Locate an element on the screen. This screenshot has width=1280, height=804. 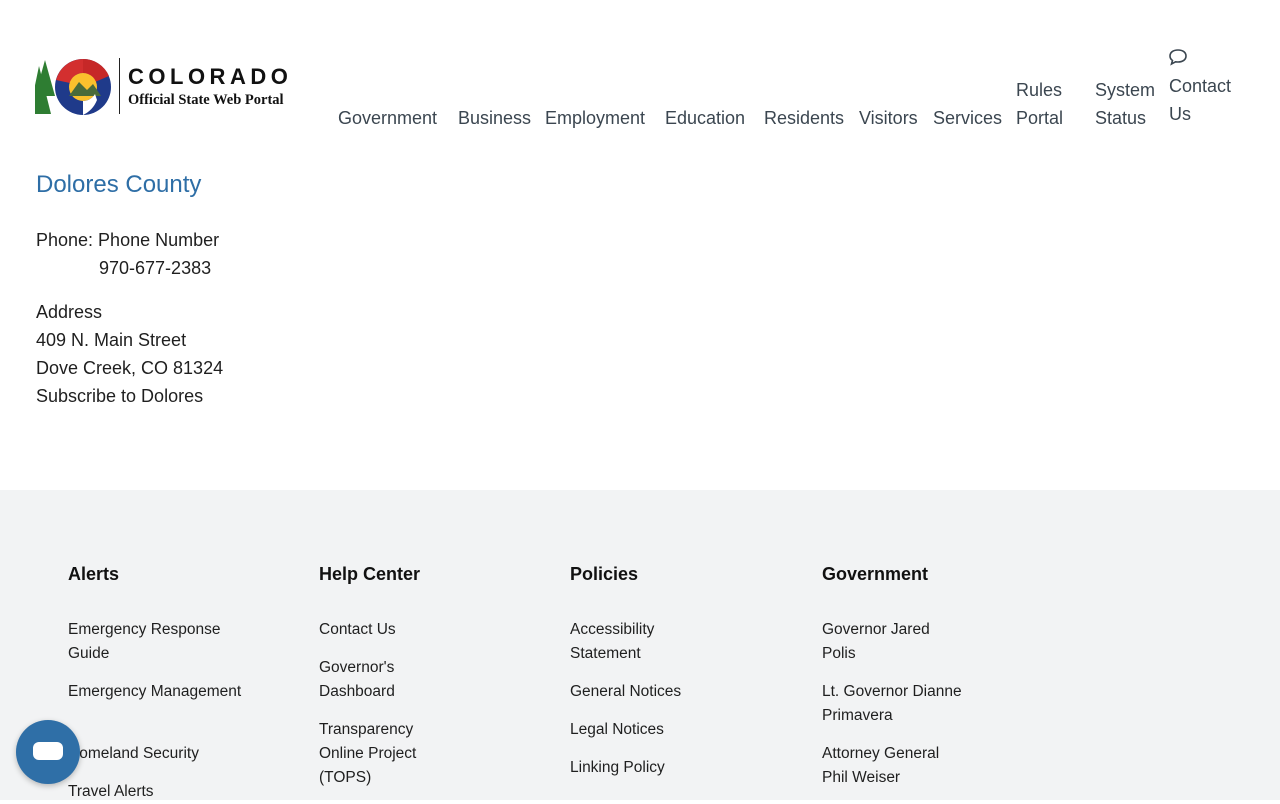
logo-divider is located at coordinates (119, 86).